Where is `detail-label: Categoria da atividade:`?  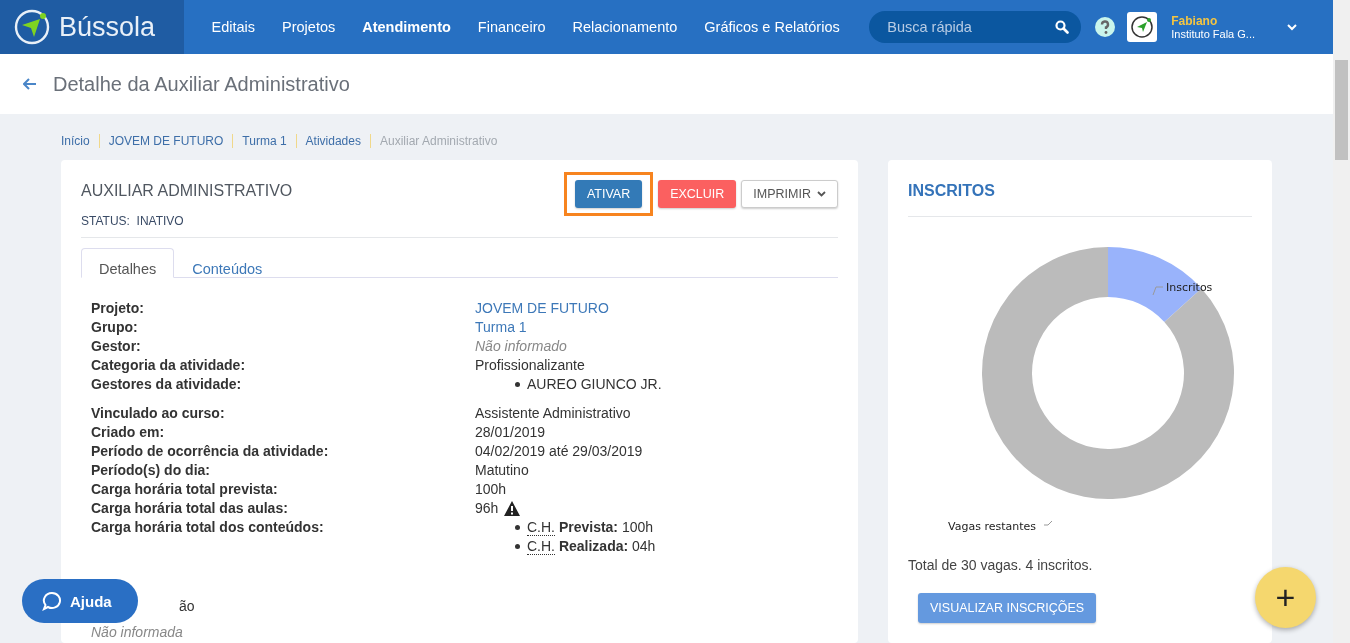
detail-label: Categoria da atividade: is located at coordinates (169, 365).